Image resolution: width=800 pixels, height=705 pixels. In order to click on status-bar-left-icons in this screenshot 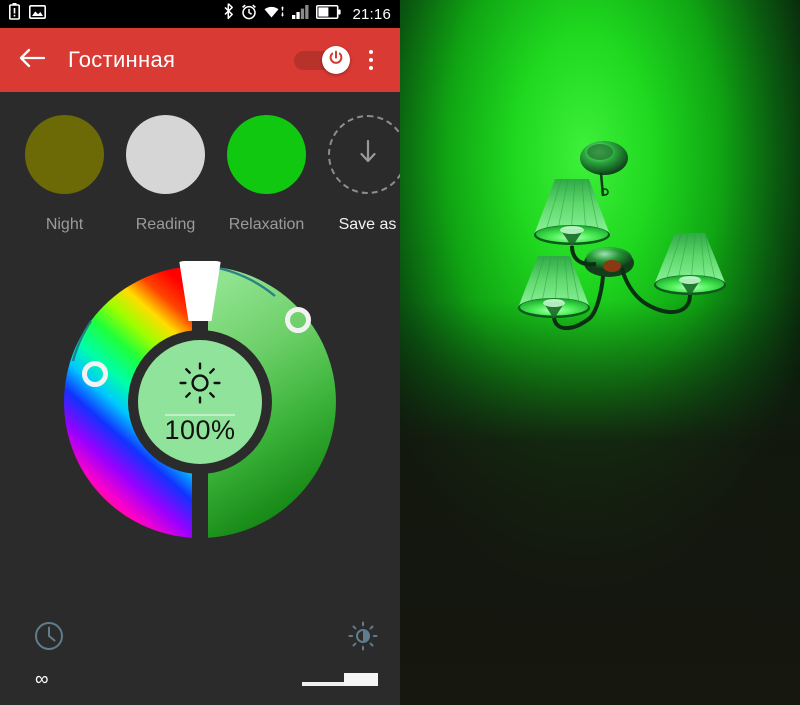, I will do `click(27, 14)`.